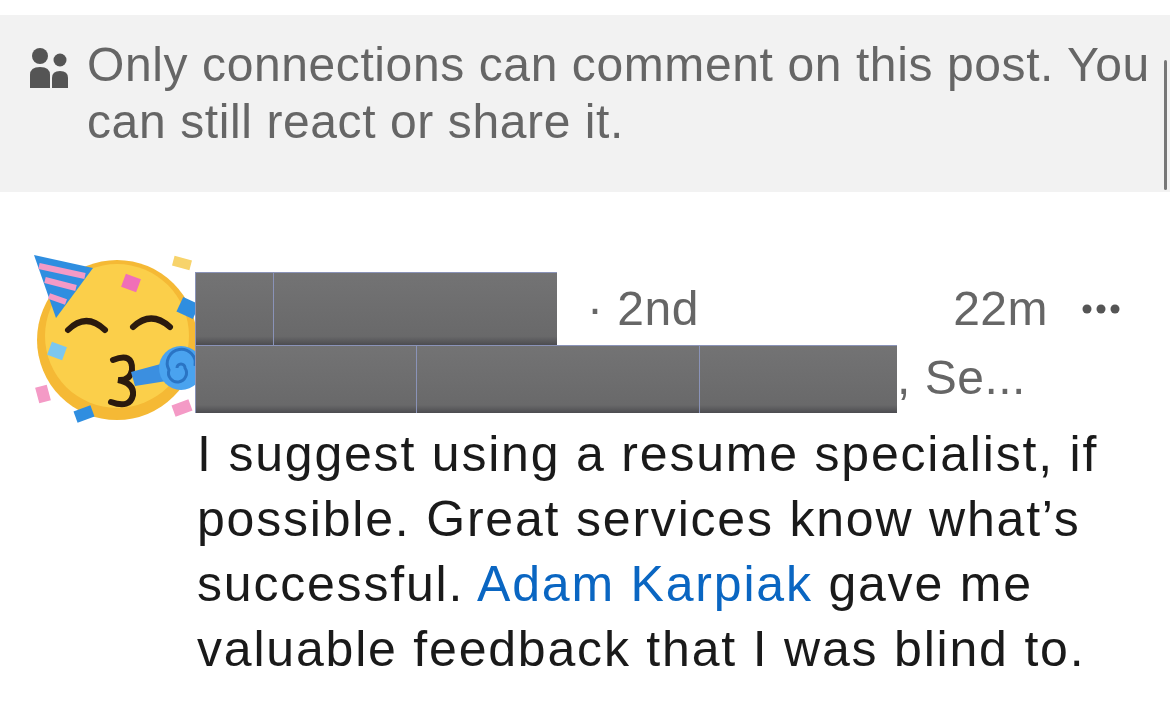 Image resolution: width=1170 pixels, height=718 pixels. Describe the element at coordinates (643, 308) in the screenshot. I see `connection-degree: · 2nd` at that location.